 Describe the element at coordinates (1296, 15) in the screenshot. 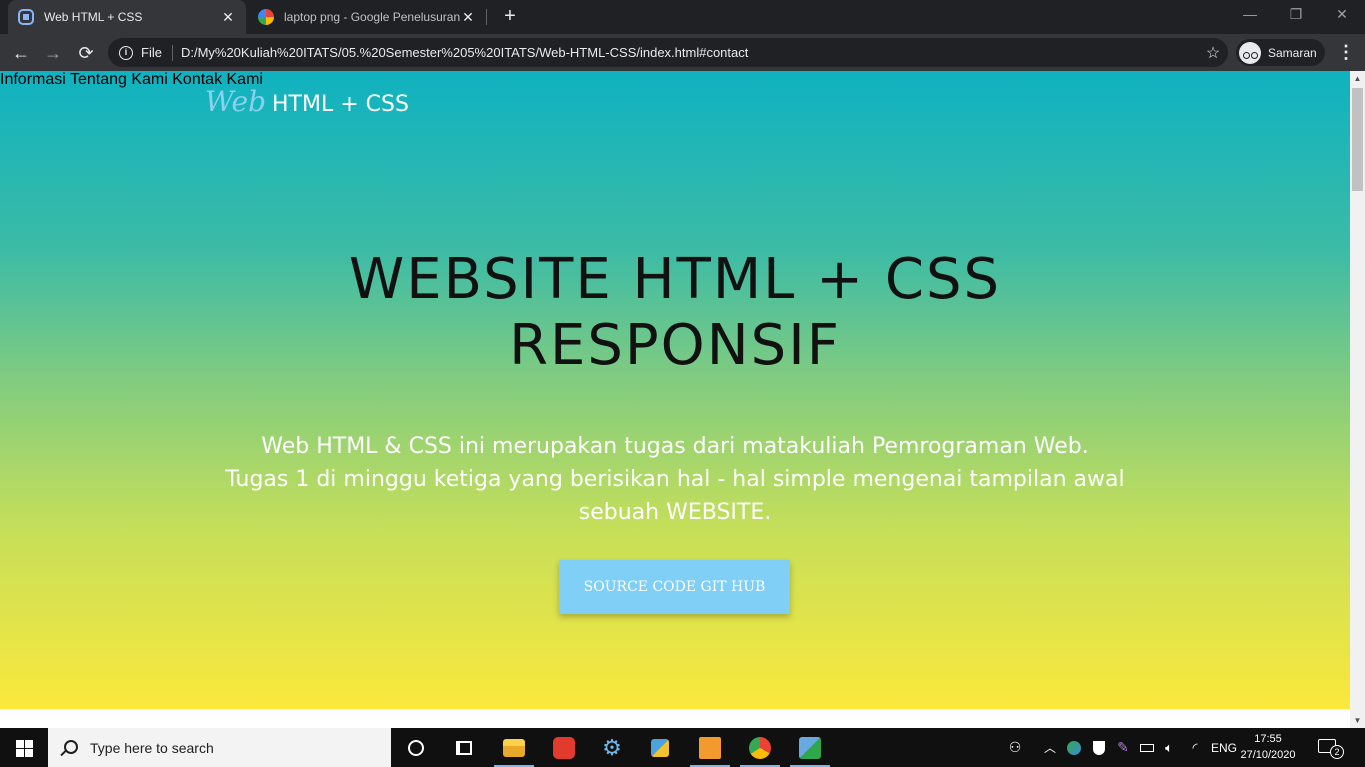

I see `restore-button: ❐` at that location.